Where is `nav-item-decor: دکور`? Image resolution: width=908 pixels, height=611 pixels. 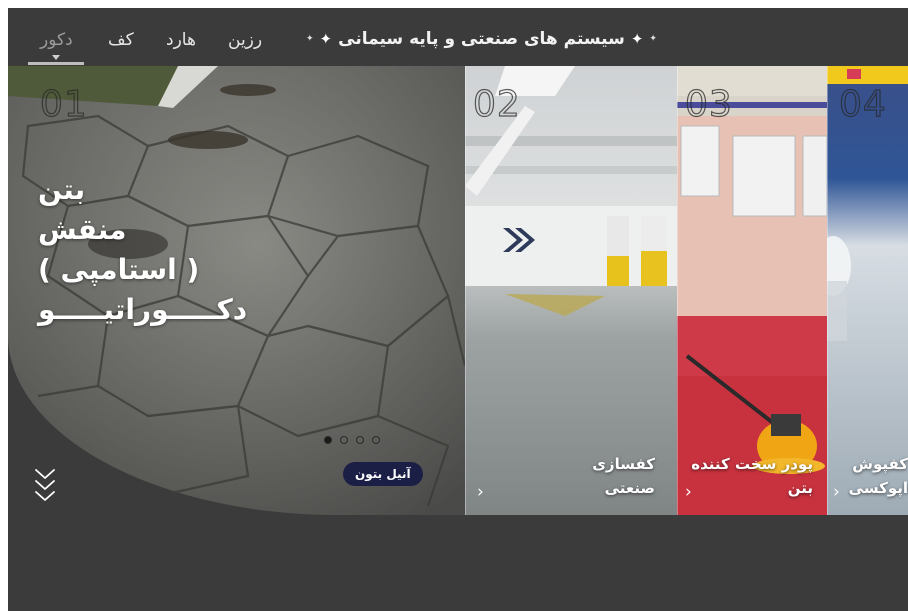
nav-item-decor: دکور is located at coordinates (56, 40).